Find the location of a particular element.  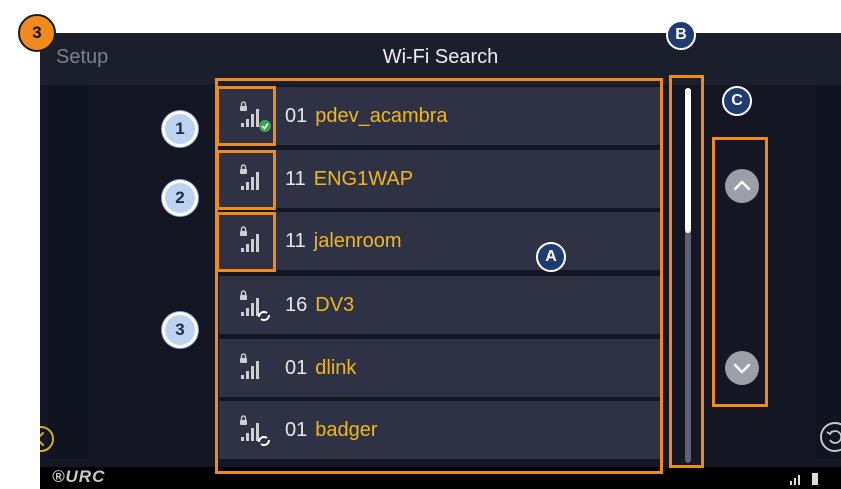

back-button is located at coordinates (47, 439).